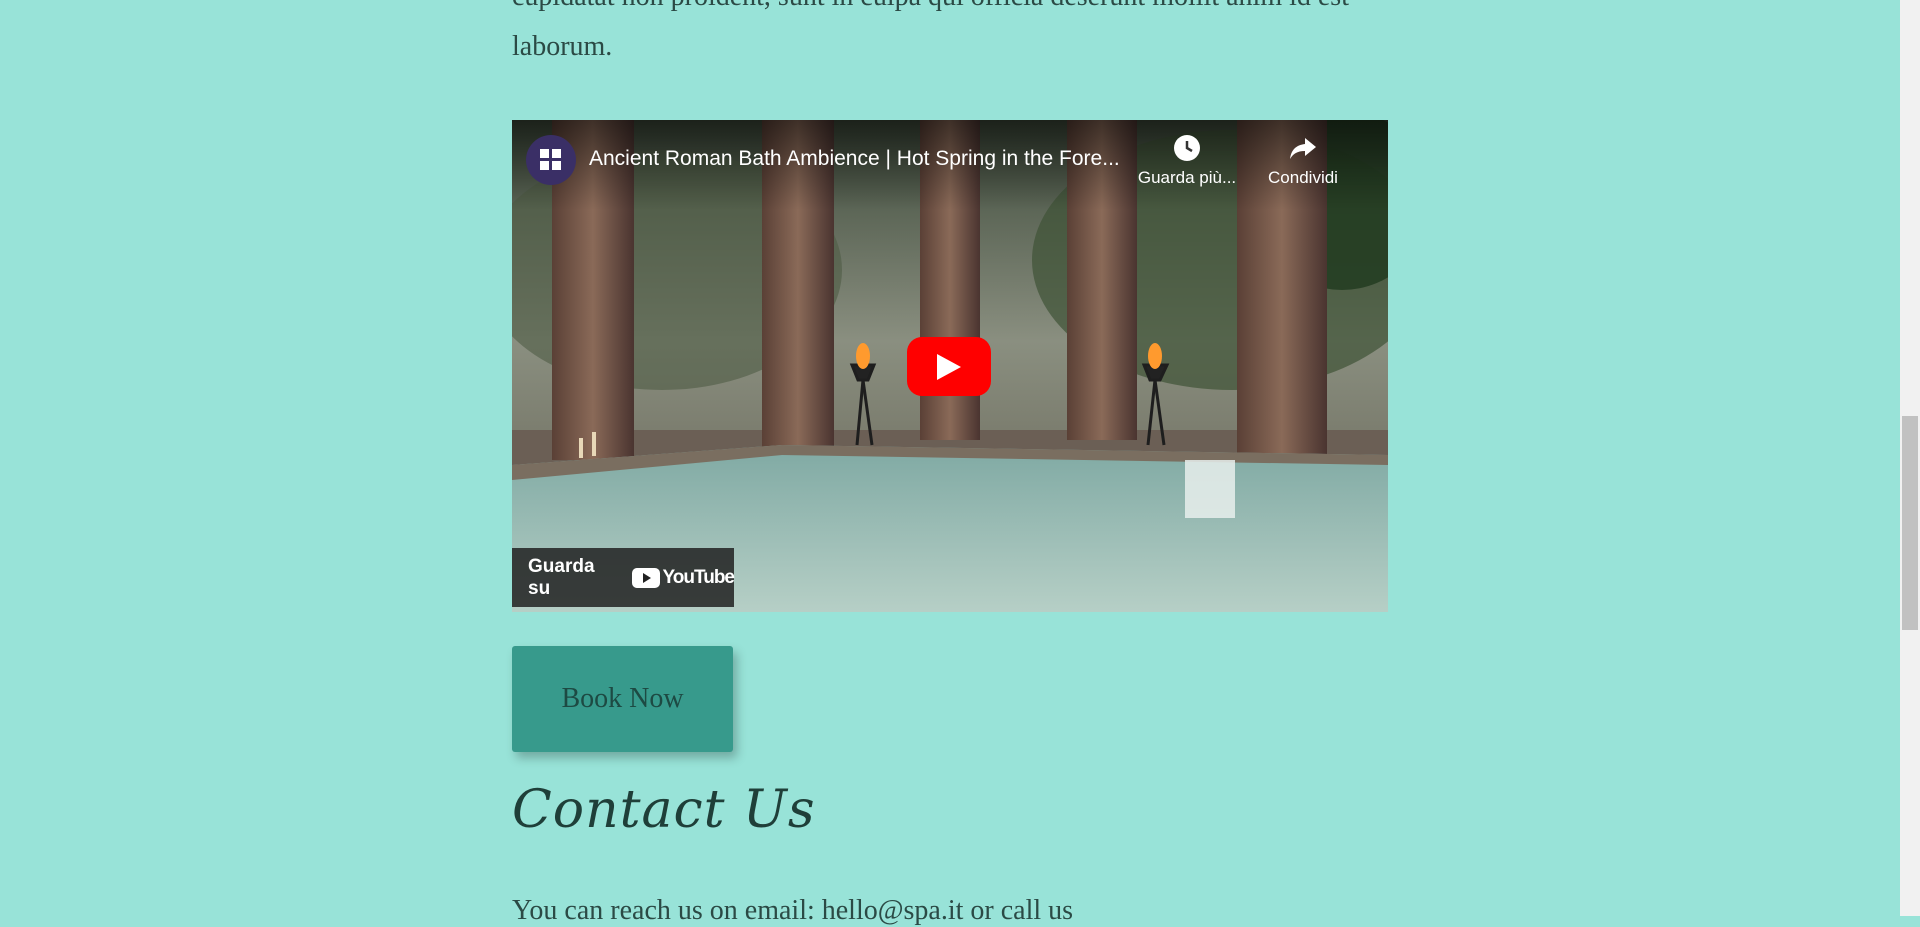 The width and height of the screenshot is (1920, 927). What do you see at coordinates (623, 577) in the screenshot?
I see `watch-on-youtube-button: Guarda su YouTube` at bounding box center [623, 577].